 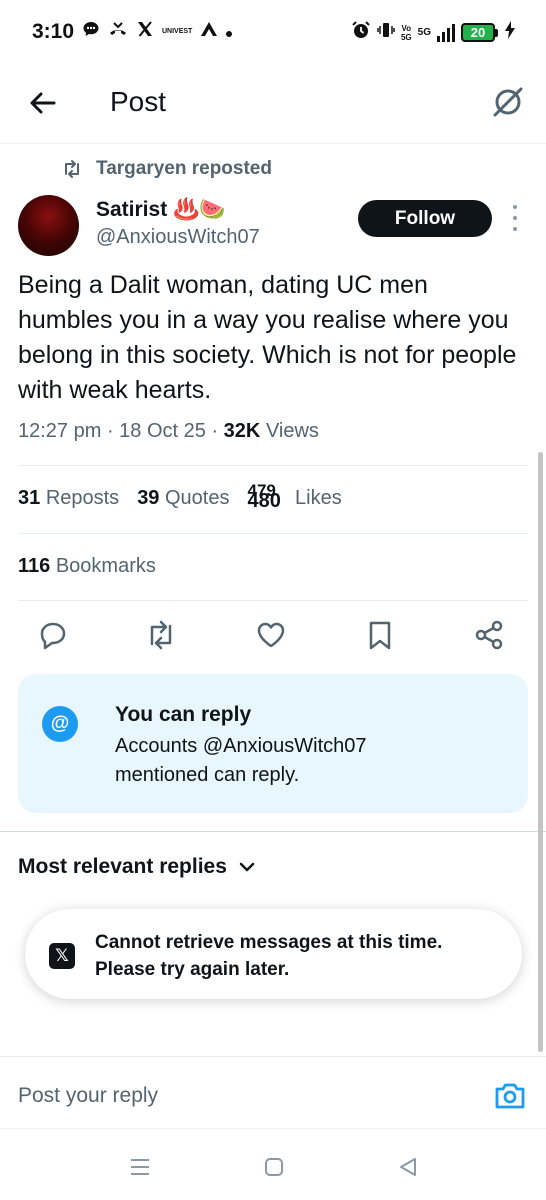 I want to click on likes-count: 479 480, so click(x=268, y=496).